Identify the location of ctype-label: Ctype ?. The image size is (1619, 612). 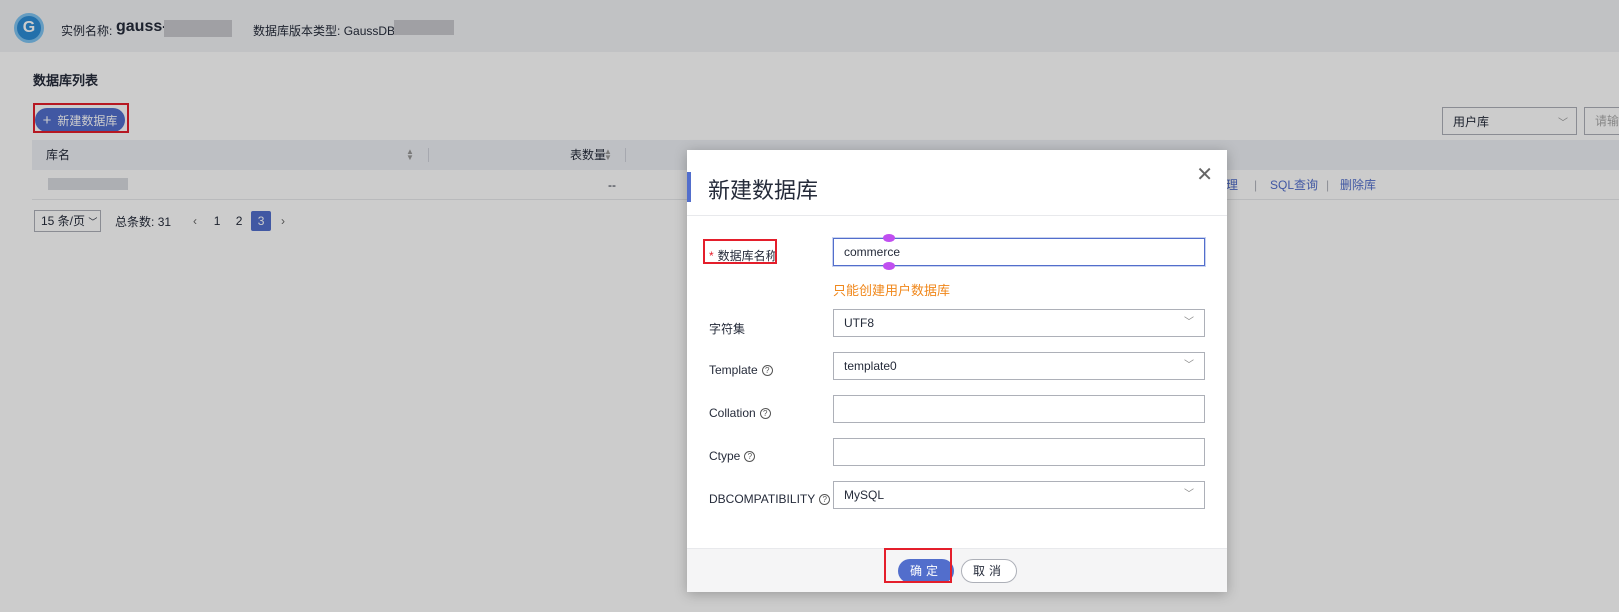
(732, 456).